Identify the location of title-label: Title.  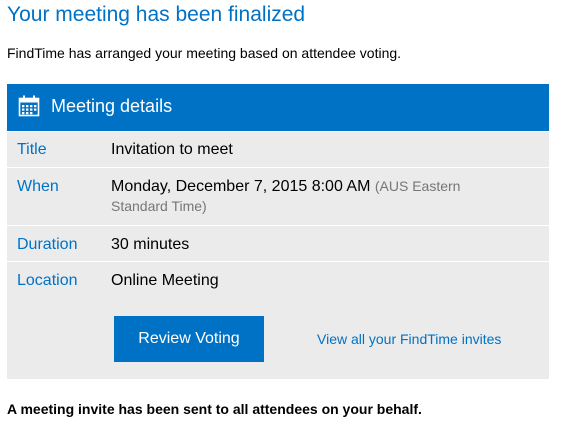
(32, 149).